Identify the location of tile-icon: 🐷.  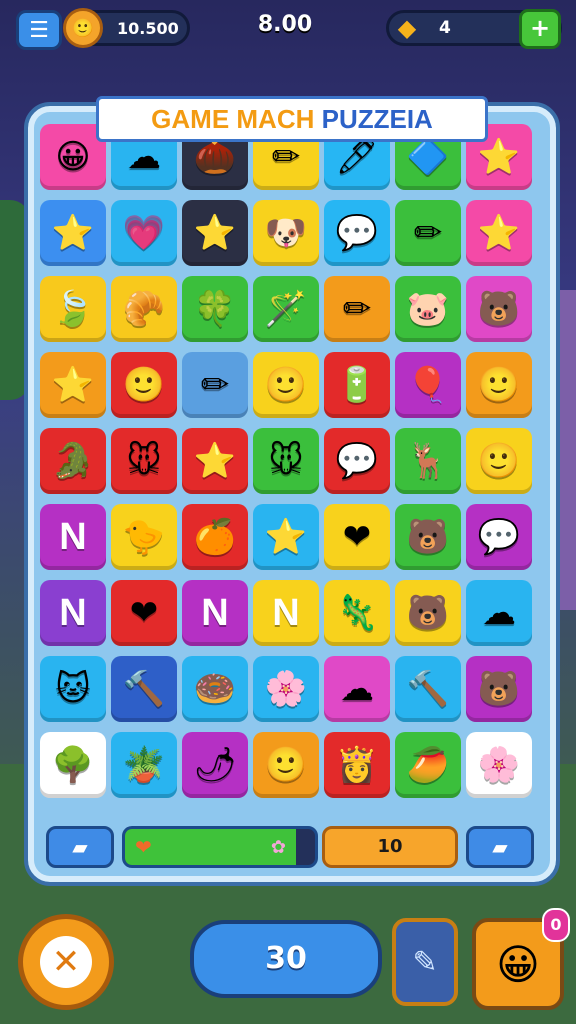
(428, 309).